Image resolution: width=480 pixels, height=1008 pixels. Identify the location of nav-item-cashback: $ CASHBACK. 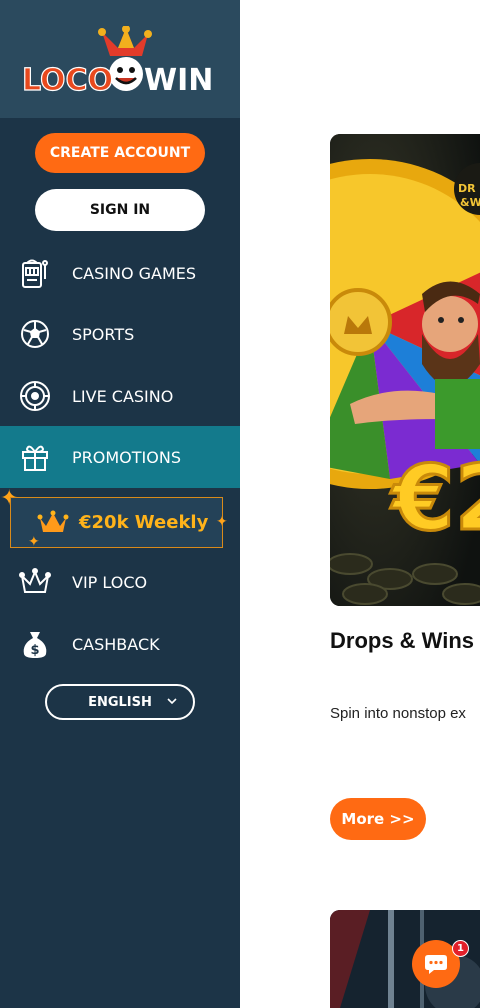
(120, 644).